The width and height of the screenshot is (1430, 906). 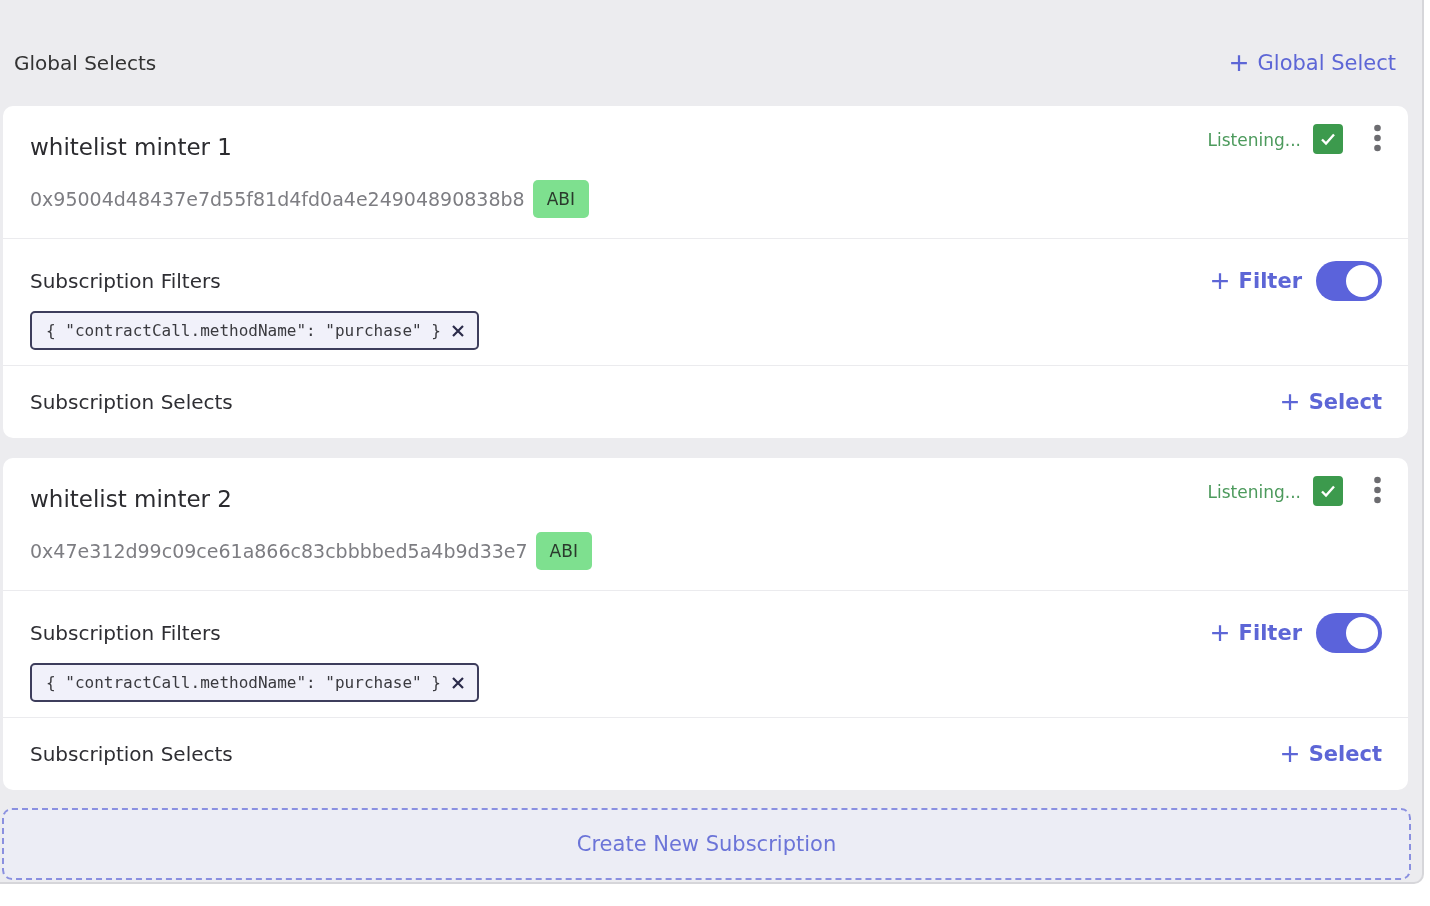 I want to click on contract-address: 0x95004d48437e7d55f81d4fd0a4e24904890838b8, so click(x=277, y=199).